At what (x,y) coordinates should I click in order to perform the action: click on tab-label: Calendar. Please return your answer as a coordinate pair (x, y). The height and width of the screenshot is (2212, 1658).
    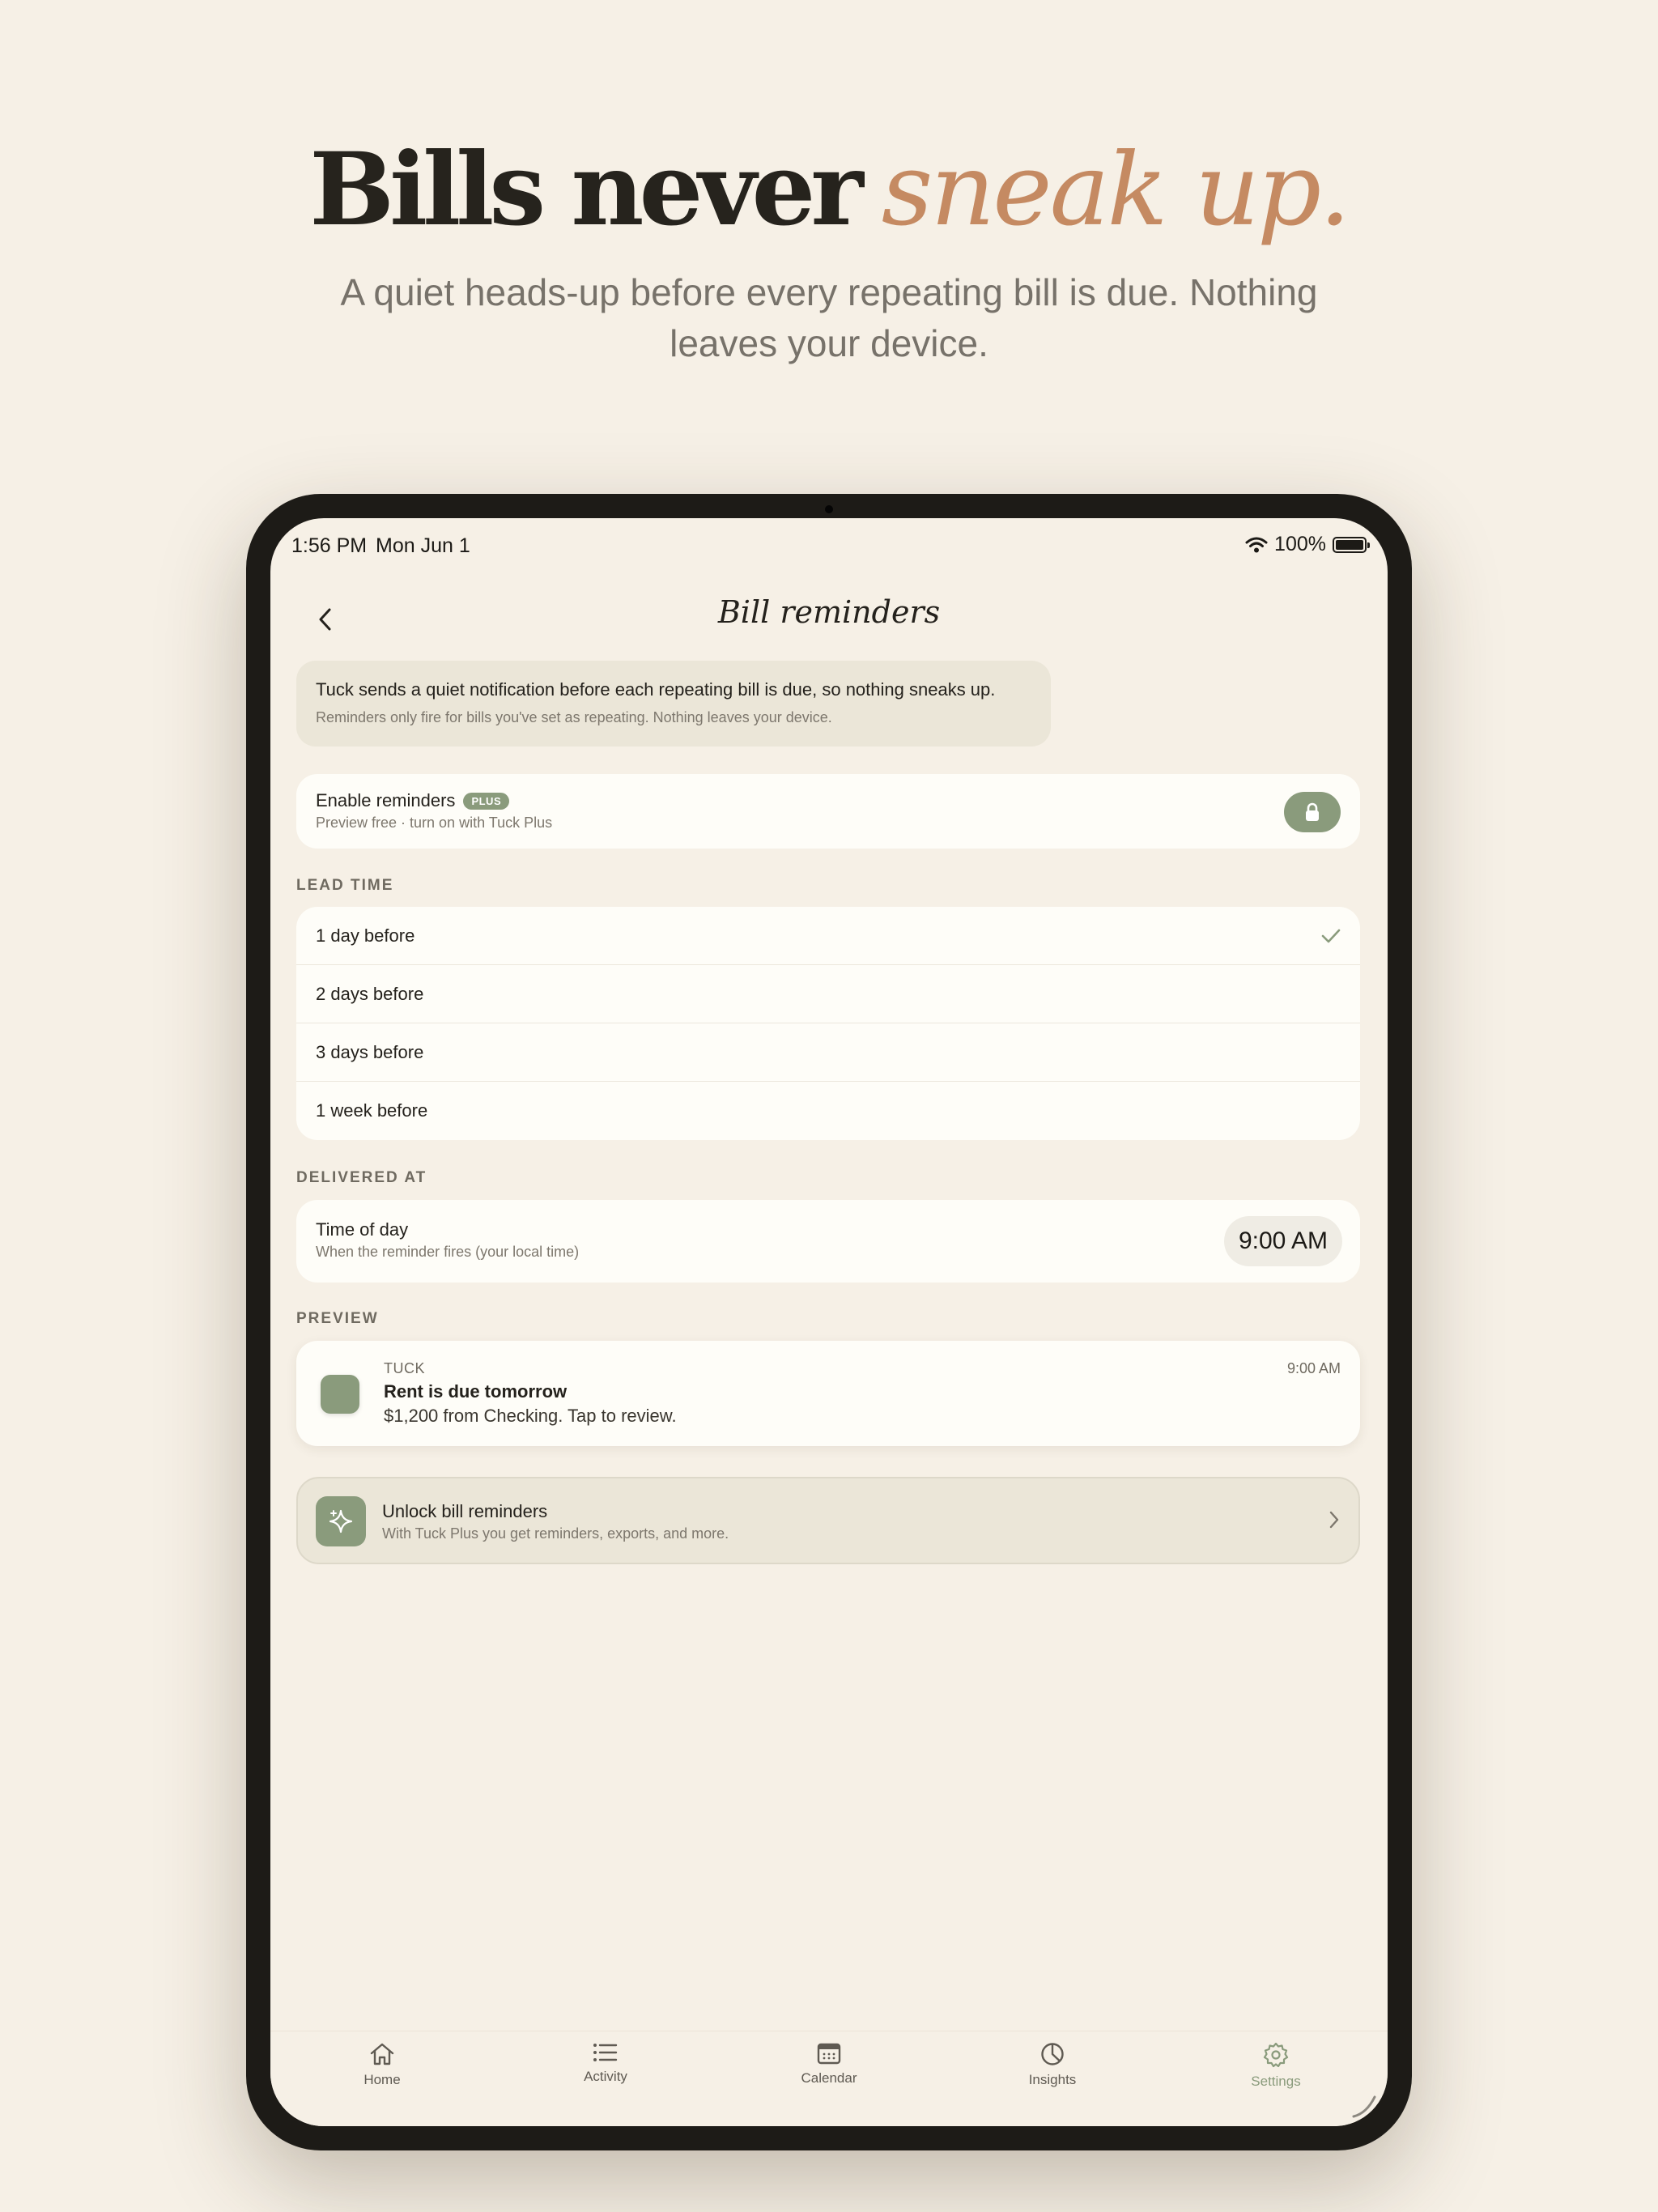
    Looking at the image, I should click on (829, 2078).